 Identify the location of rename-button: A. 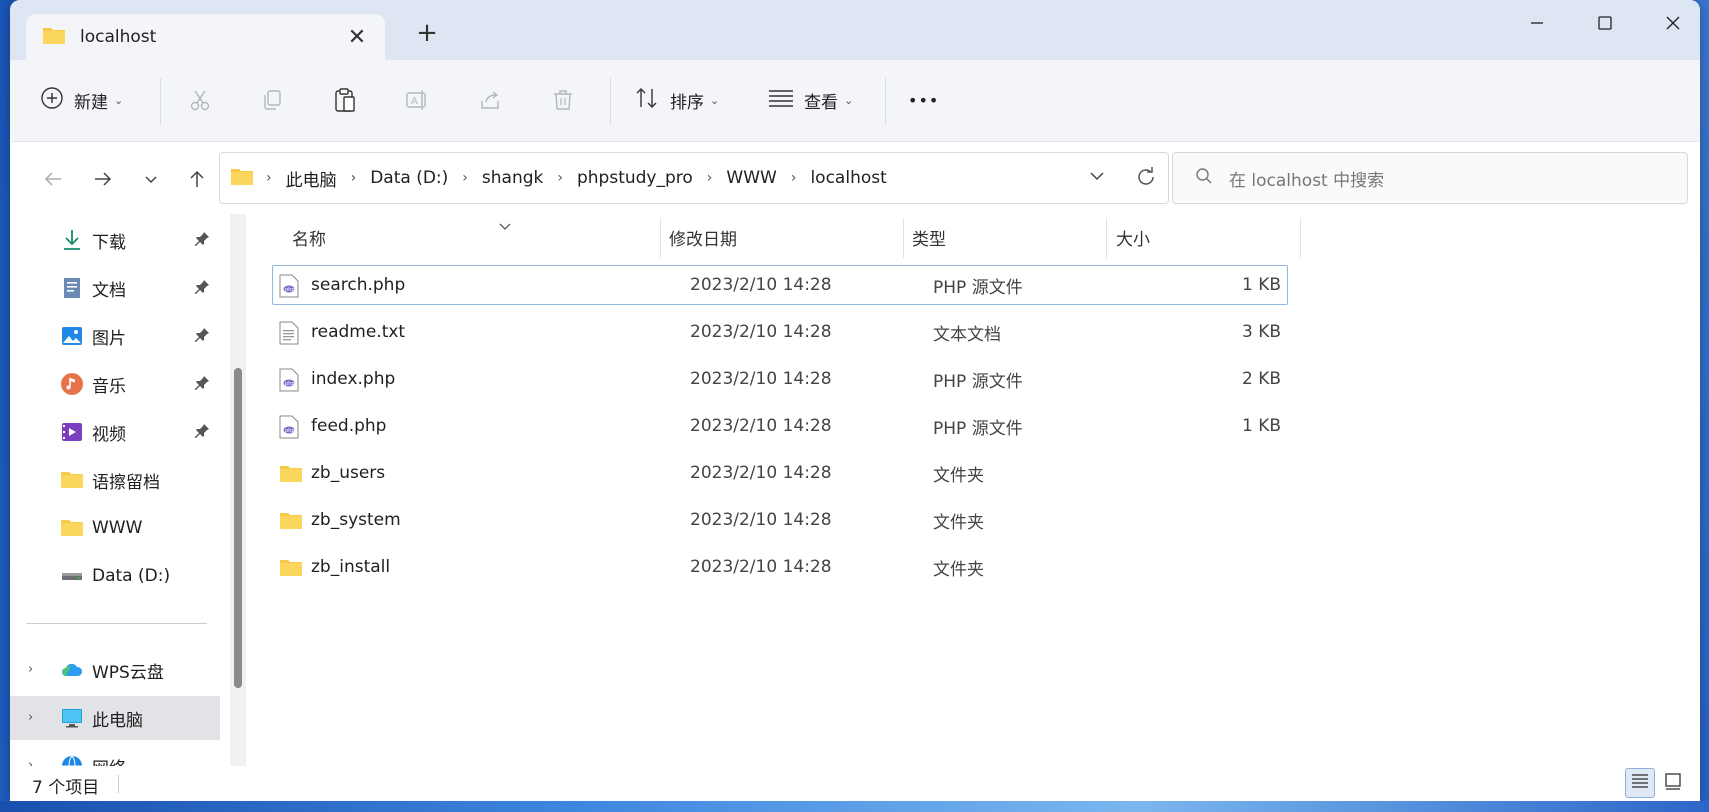
(417, 102).